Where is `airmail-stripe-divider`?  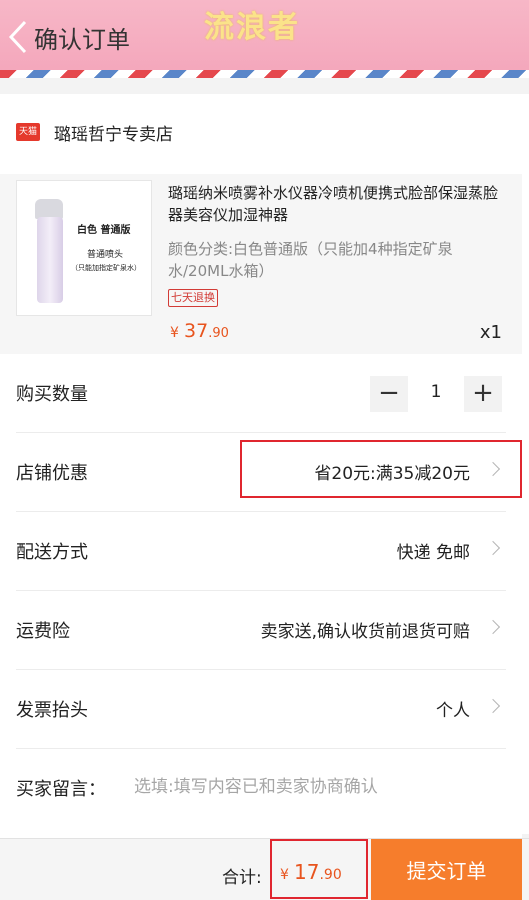 airmail-stripe-divider is located at coordinates (264, 74).